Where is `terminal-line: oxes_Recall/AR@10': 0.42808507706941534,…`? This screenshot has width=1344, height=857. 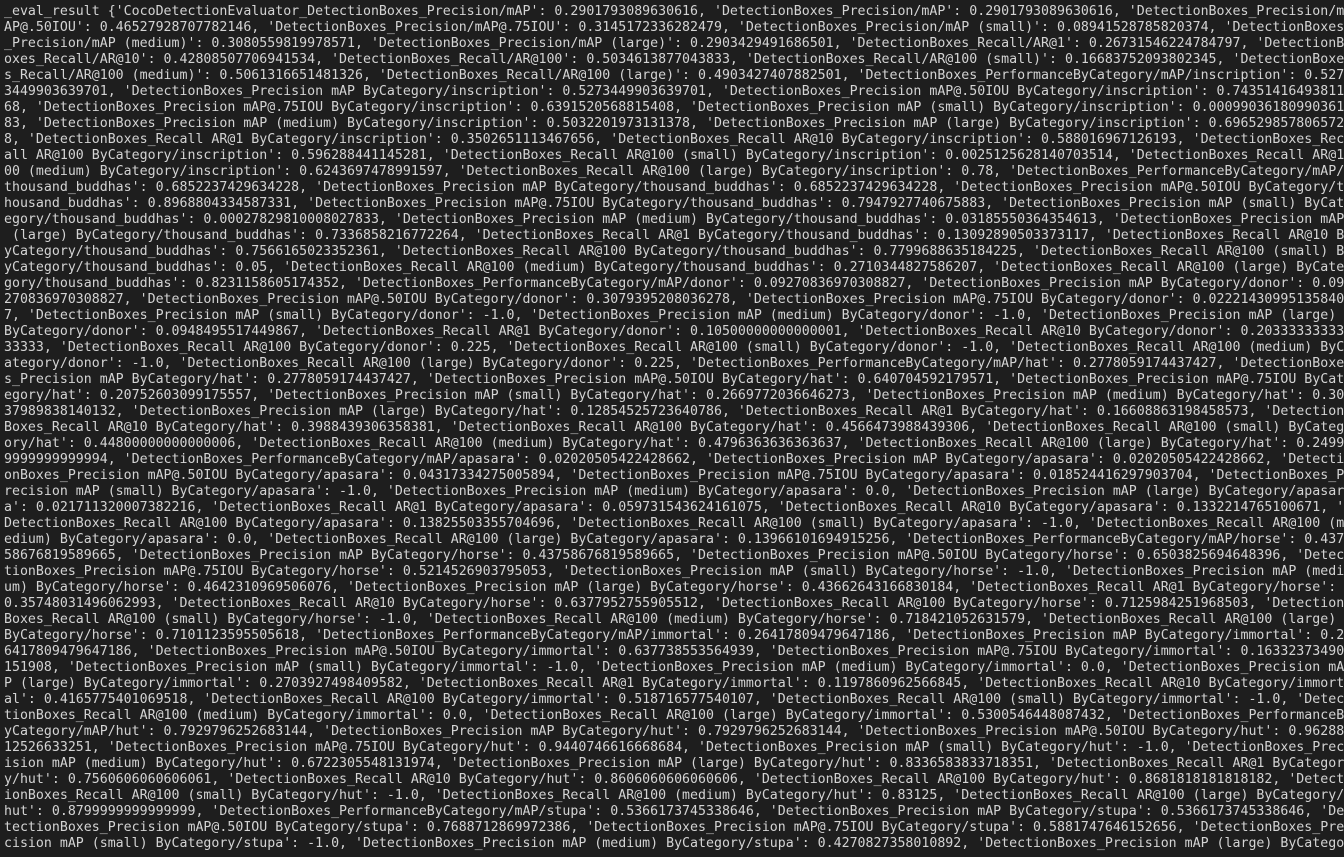 terminal-line: oxes_Recall/AR@10': 0.42808507706941534,… is located at coordinates (674, 59).